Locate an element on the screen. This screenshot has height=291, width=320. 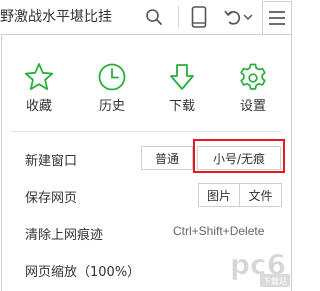
download-arrow-icon is located at coordinates (182, 77).